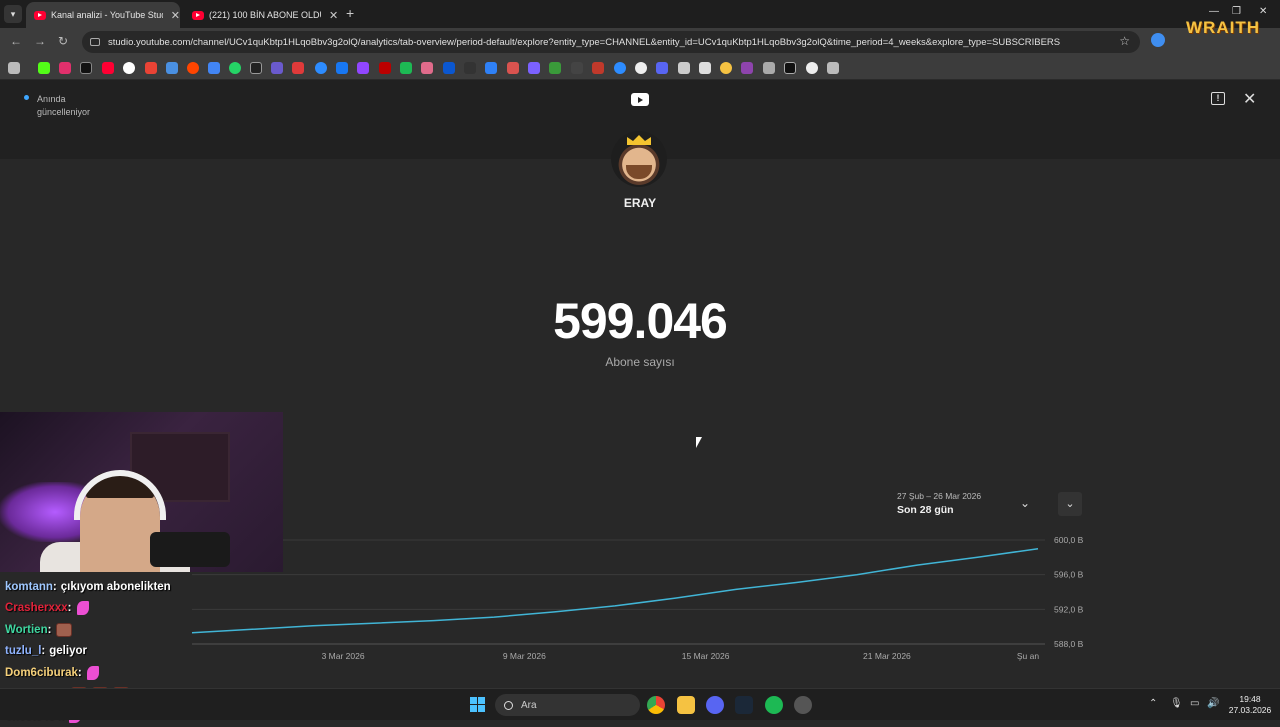  Describe the element at coordinates (193, 68) in the screenshot. I see `reddit-icon` at that location.